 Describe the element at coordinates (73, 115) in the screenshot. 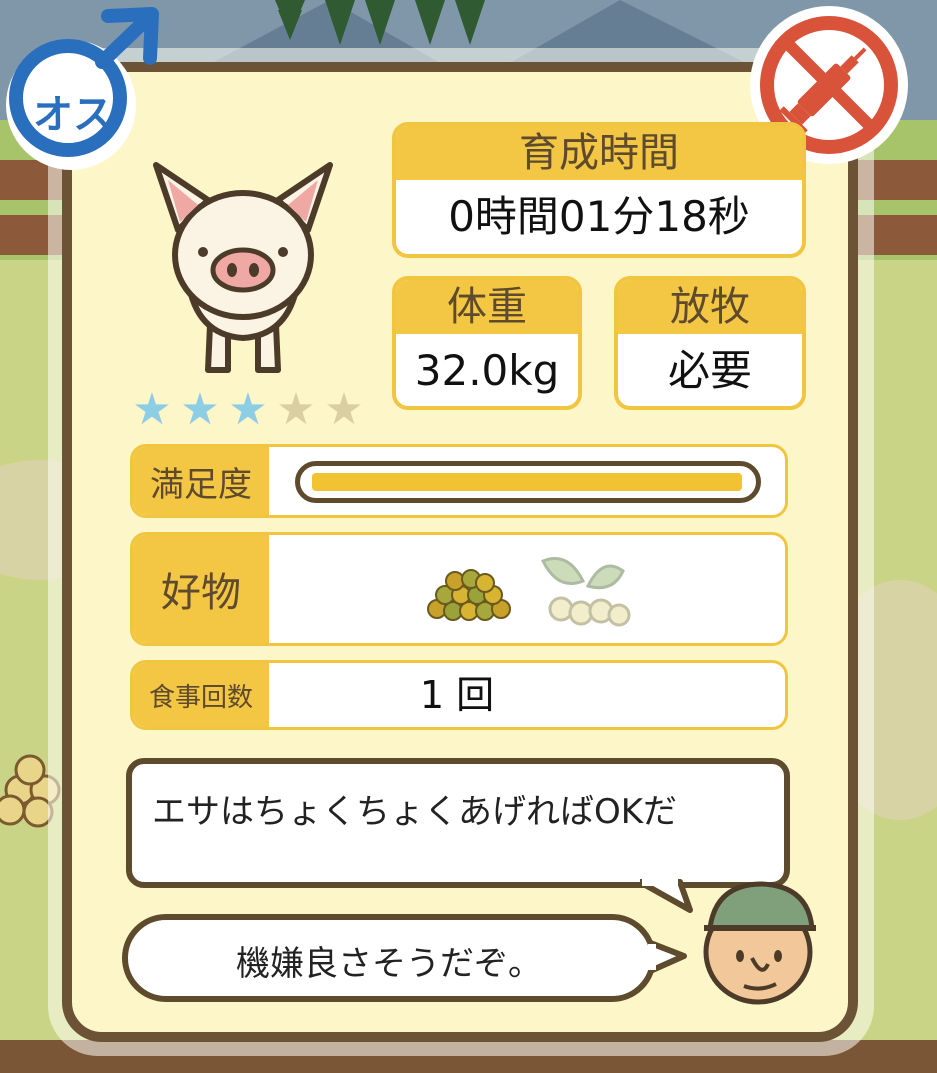

I see `gender-label: オス` at that location.